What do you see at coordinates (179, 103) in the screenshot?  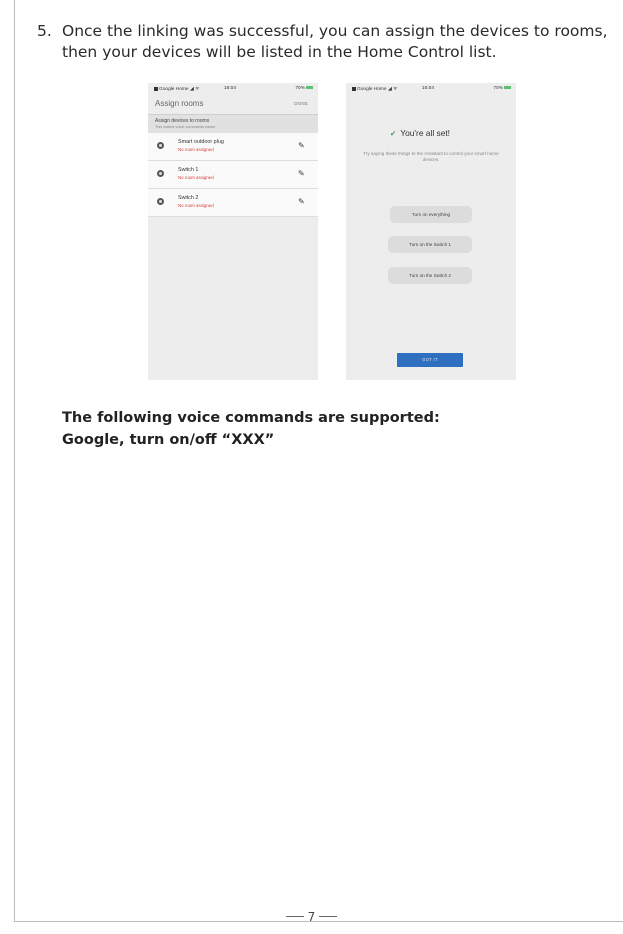 I see `screen-title: Assign rooms` at bounding box center [179, 103].